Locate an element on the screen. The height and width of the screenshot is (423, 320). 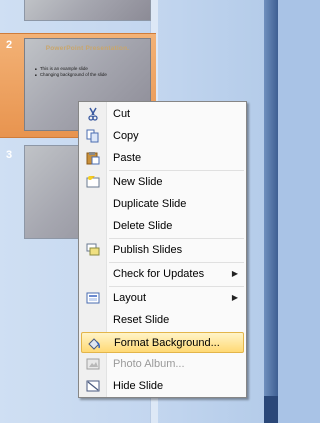
slide-number-2: 2 is located at coordinates (9, 45).